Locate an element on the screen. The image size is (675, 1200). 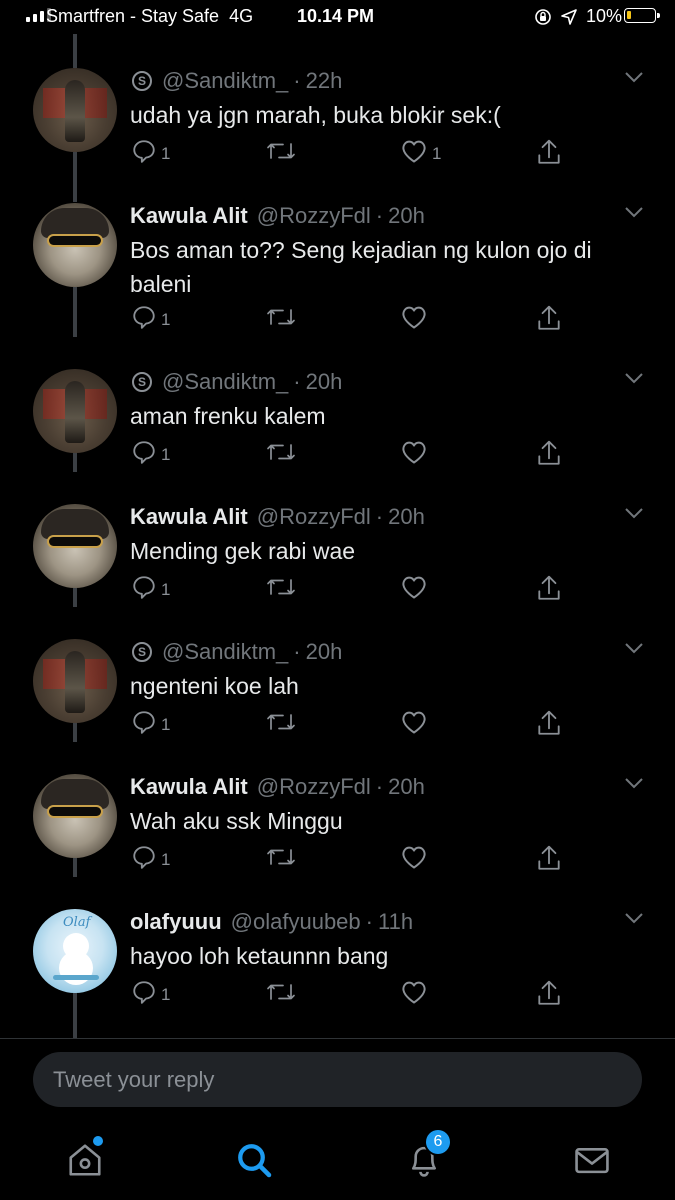
reply-box is located at coordinates (337, 1079).